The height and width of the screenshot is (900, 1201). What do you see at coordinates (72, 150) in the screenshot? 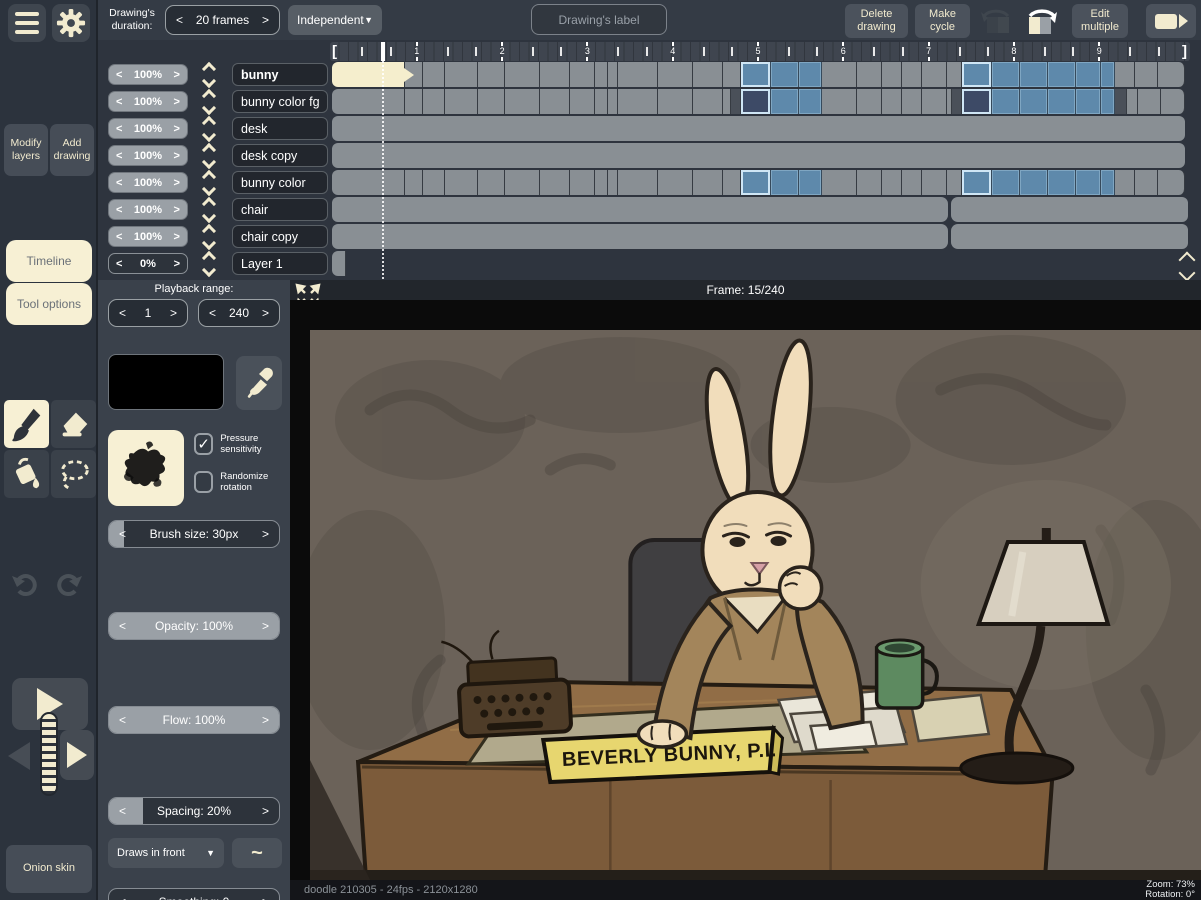
I see `add-drawing-button: Add drawing` at bounding box center [72, 150].